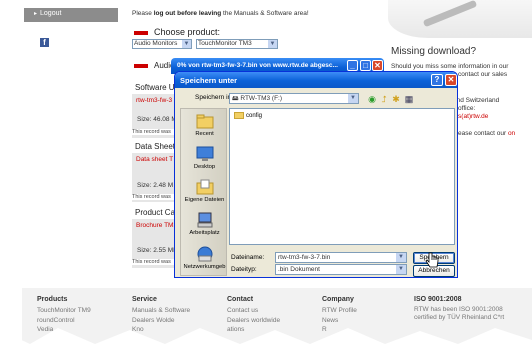 Image resolution: width=532 pixels, height=344 pixels. Describe the element at coordinates (225, 43) in the screenshot. I see `product-select-value: TouchMonitor TM3` at that location.